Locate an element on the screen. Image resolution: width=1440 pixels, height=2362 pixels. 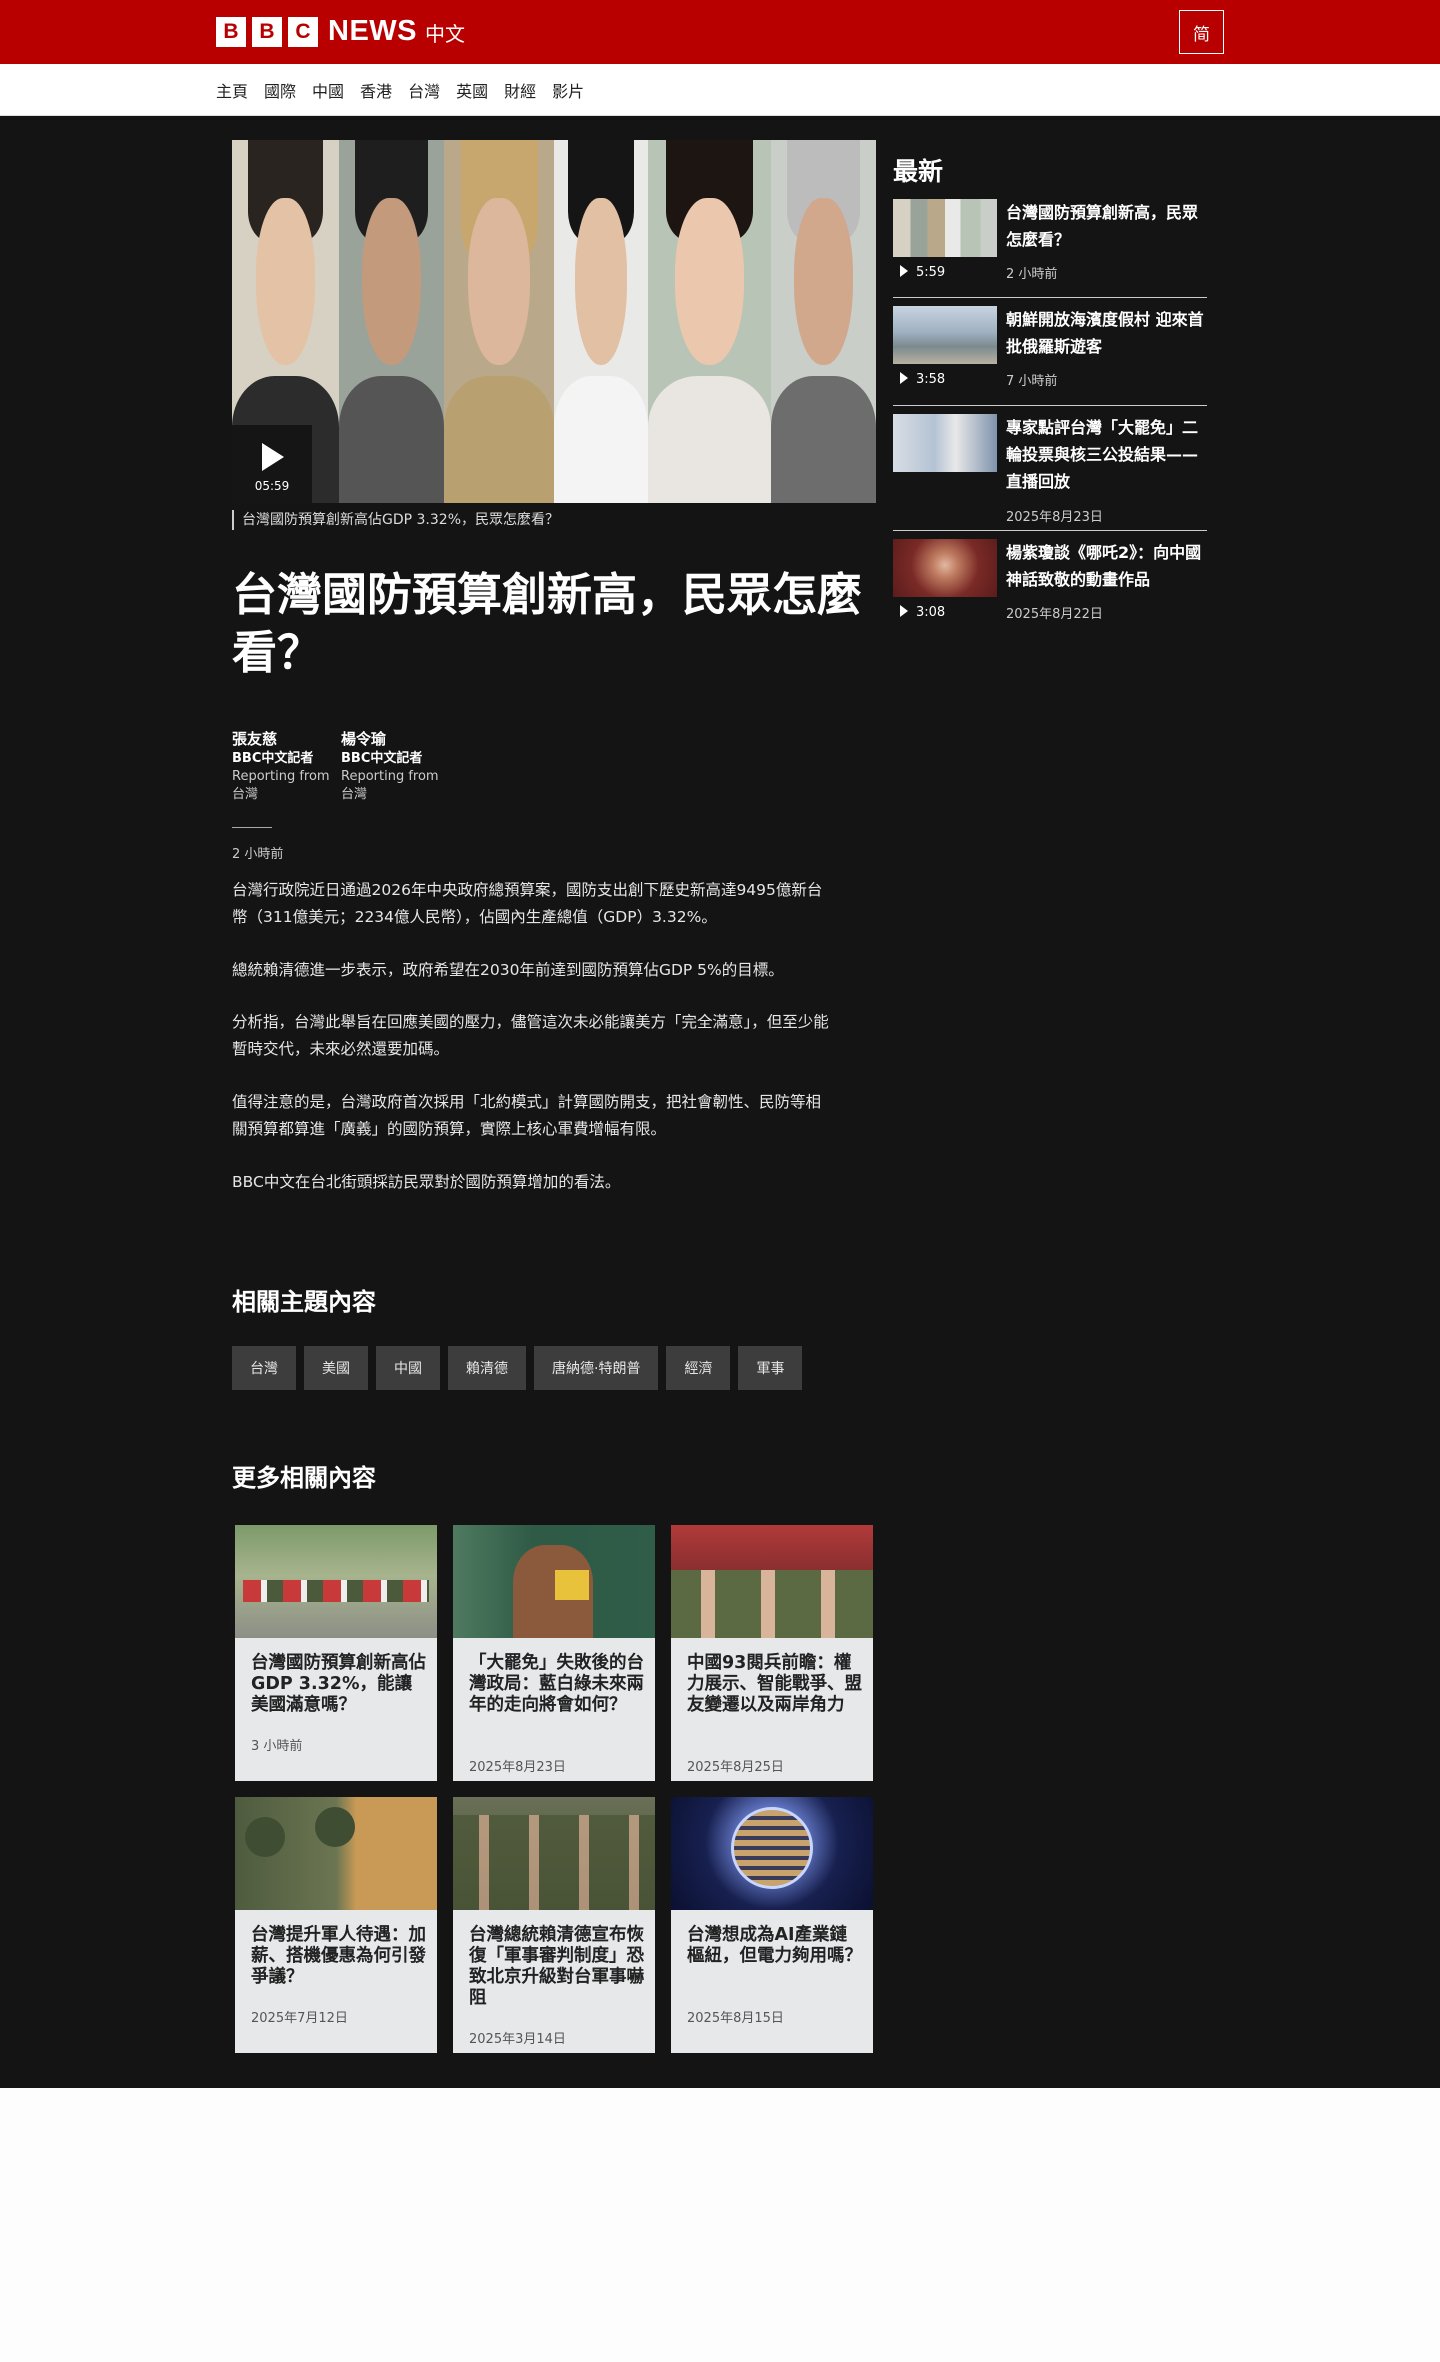
nav-china: 中國 is located at coordinates (328, 90).